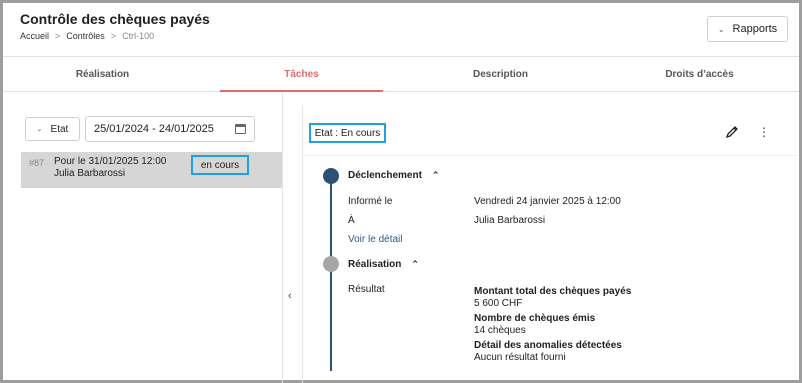  What do you see at coordinates (732, 132) in the screenshot?
I see `pencil-icon` at bounding box center [732, 132].